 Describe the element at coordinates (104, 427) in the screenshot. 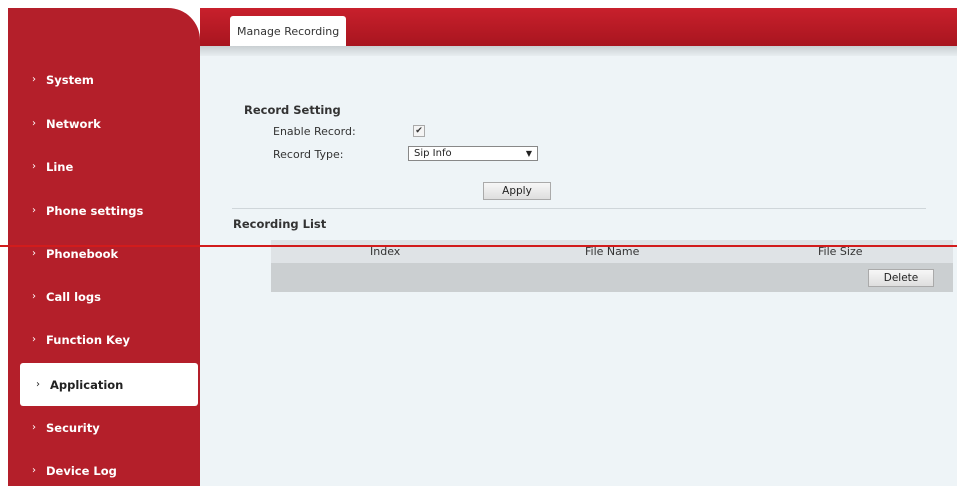

I see `sidebar-item-security: › Security` at that location.